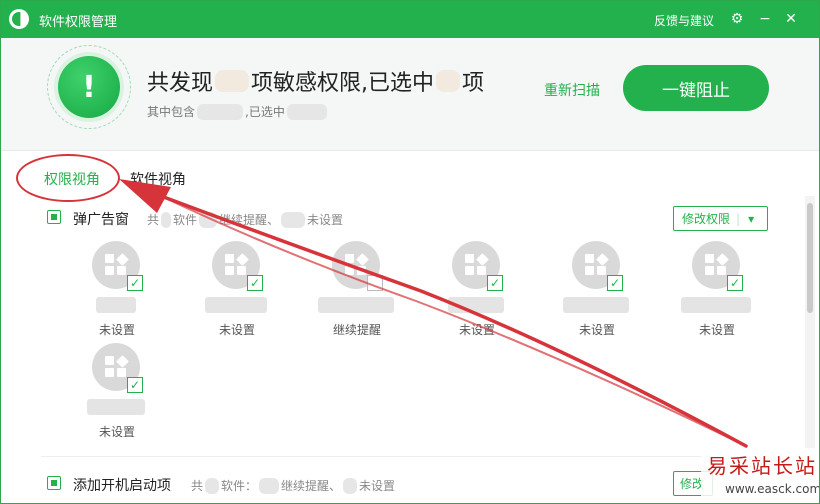  I want to click on meta-mid: 软件, so click(185, 220).